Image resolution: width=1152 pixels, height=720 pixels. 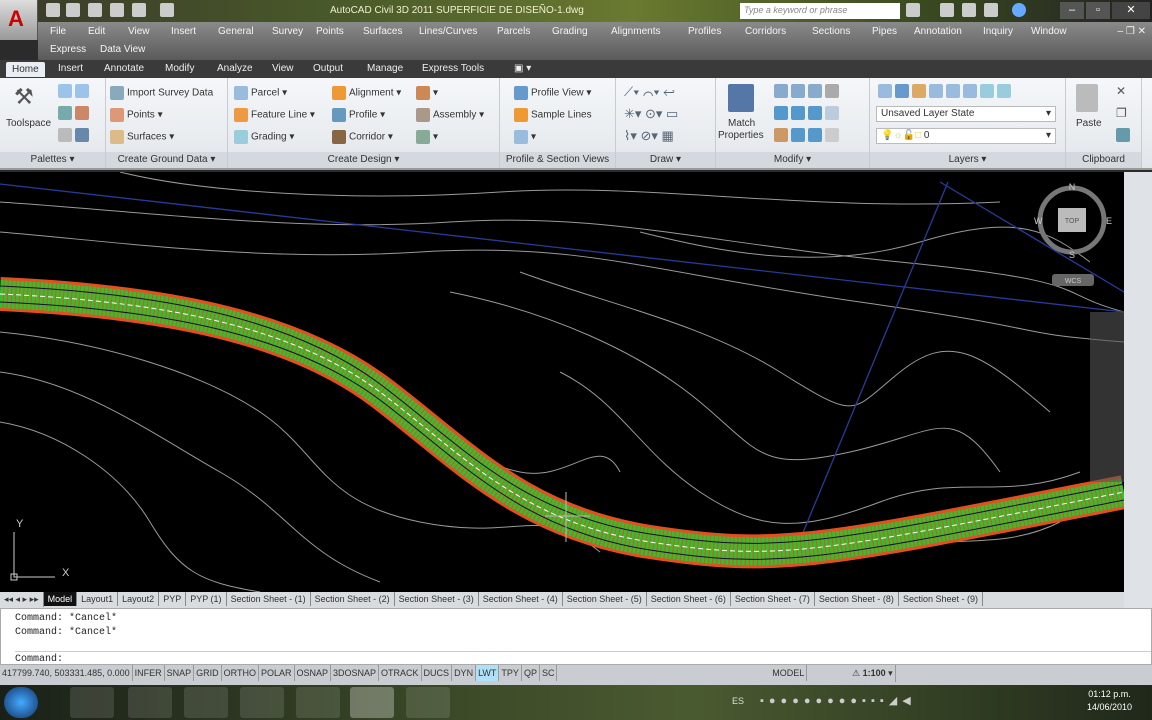 I want to click on taskbar-app-autocad, so click(x=372, y=702).